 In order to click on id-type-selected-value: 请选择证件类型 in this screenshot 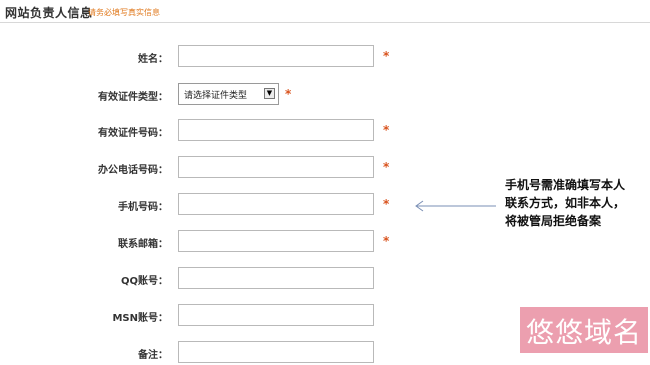, I will do `click(216, 96)`.